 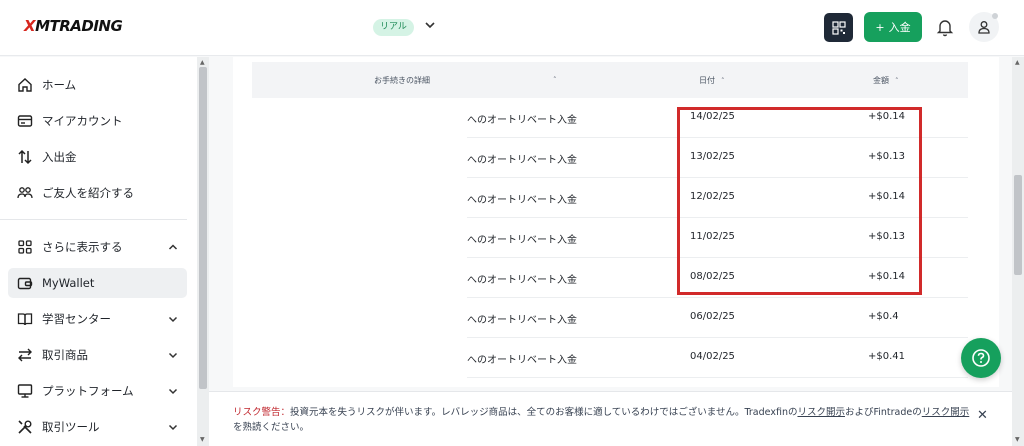 I want to click on column-header-details: お手続きの詳細, so click(x=402, y=80).